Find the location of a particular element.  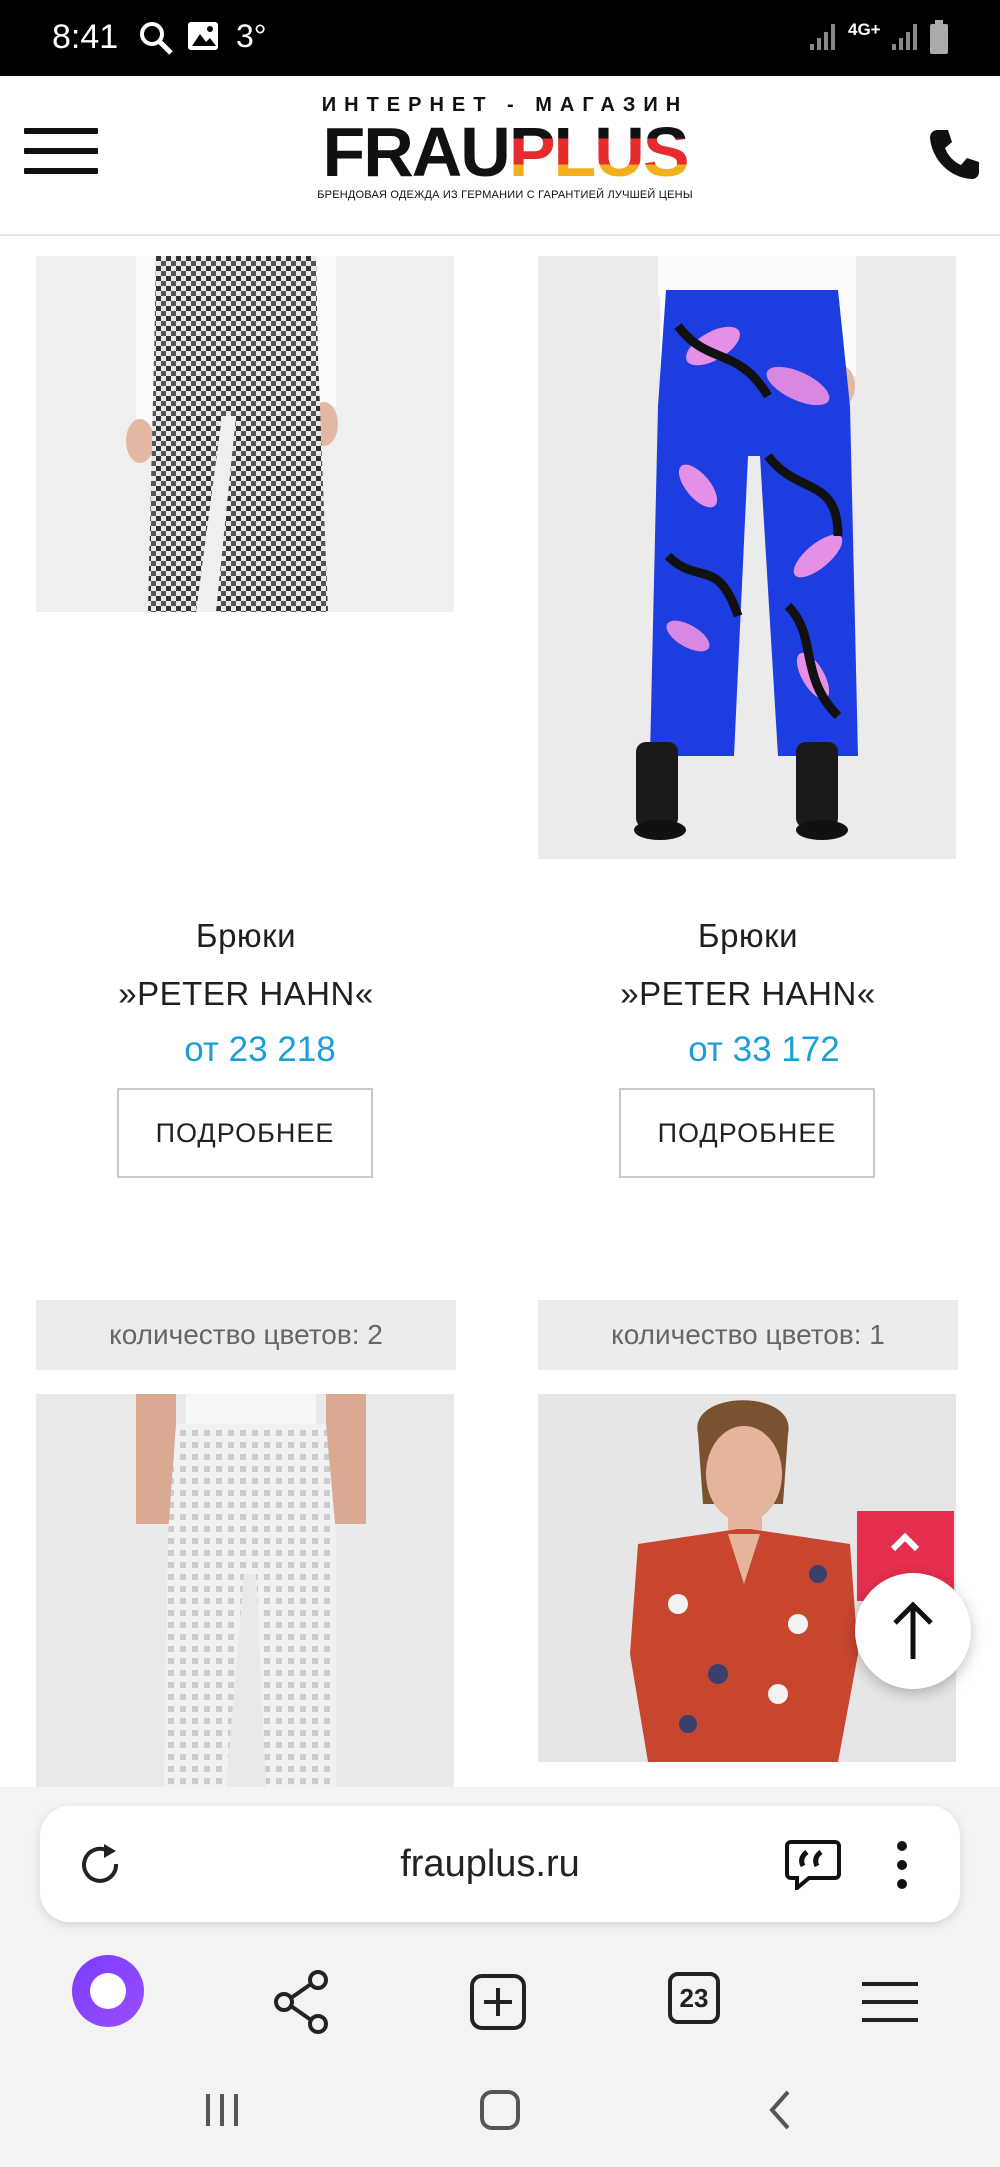

product-price-2: от 33 172 is located at coordinates (764, 1049).